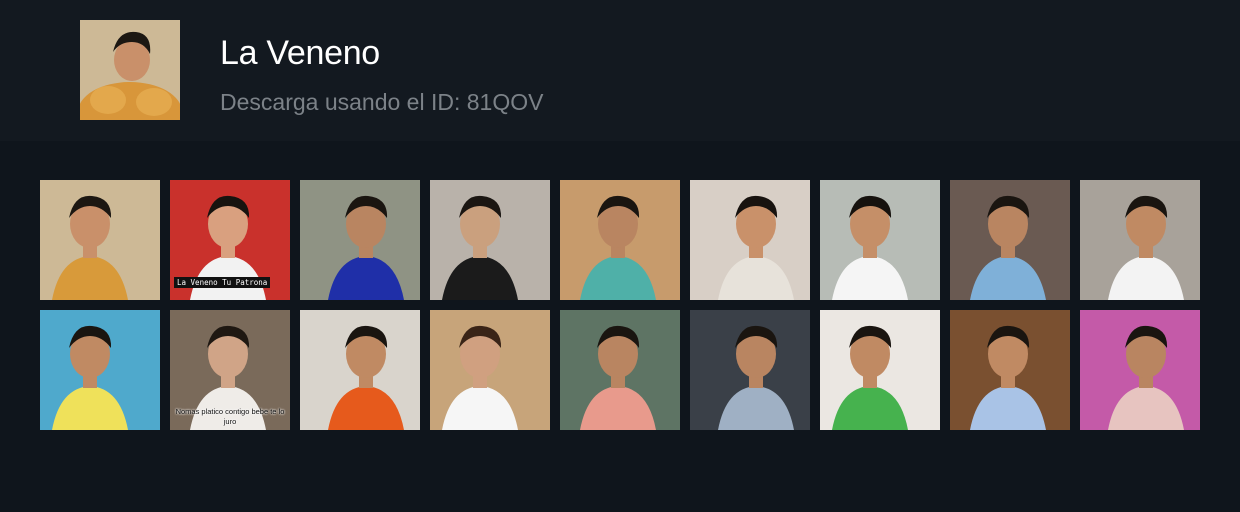  Describe the element at coordinates (230, 416) in the screenshot. I see `photo-caption: Nomas platico contigo bebe te lo juro` at that location.